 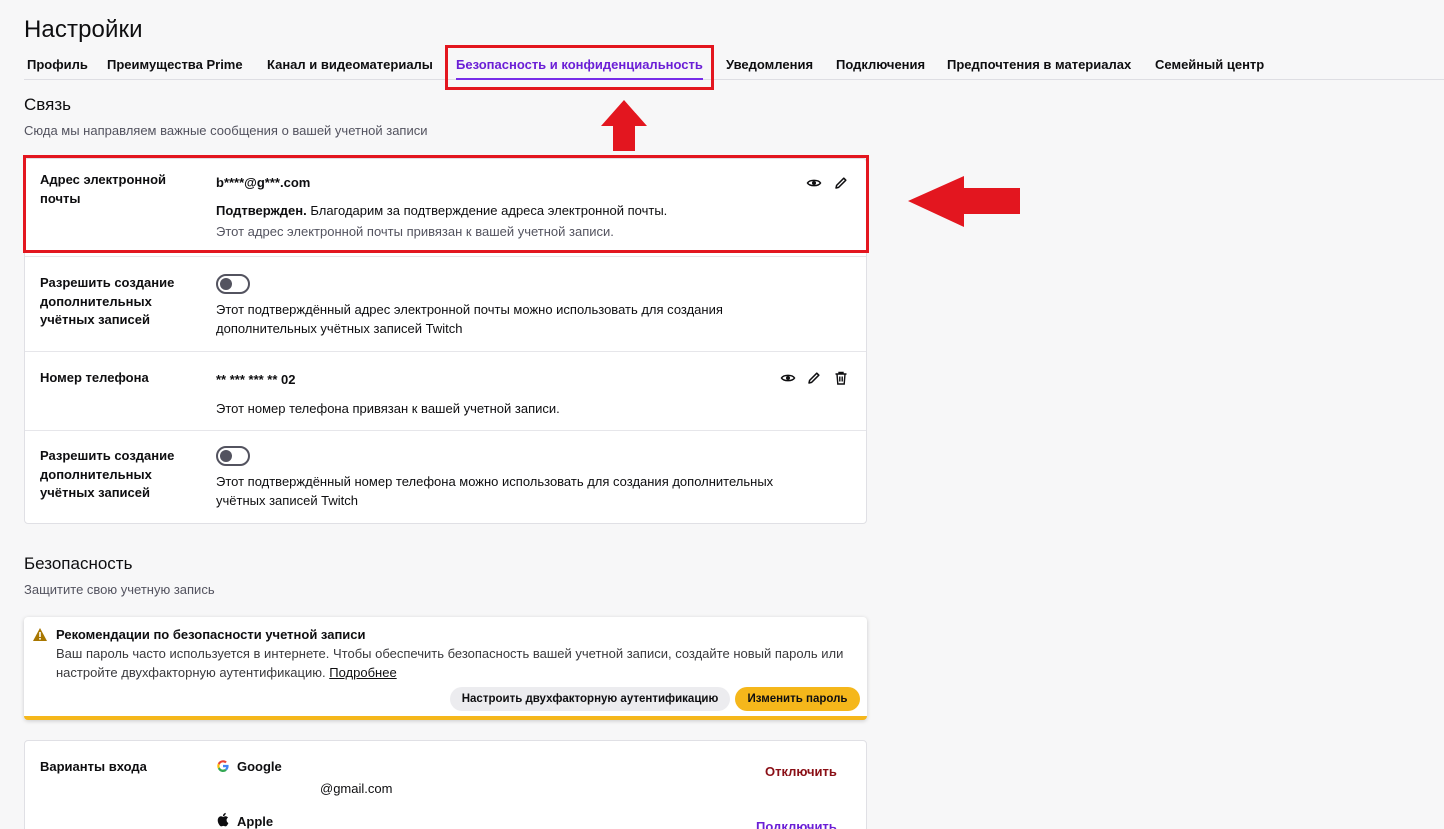 What do you see at coordinates (103, 189) in the screenshot?
I see `email-label: Адрес электронной почты` at bounding box center [103, 189].